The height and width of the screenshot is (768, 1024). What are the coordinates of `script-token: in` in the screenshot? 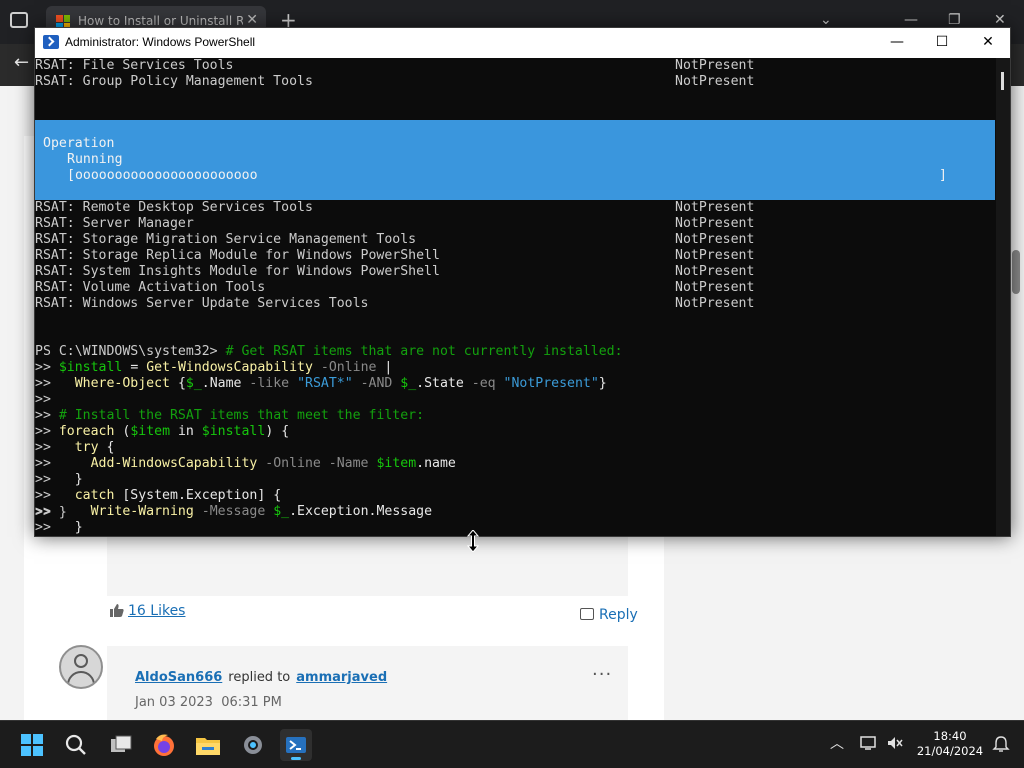 It's located at (186, 431).